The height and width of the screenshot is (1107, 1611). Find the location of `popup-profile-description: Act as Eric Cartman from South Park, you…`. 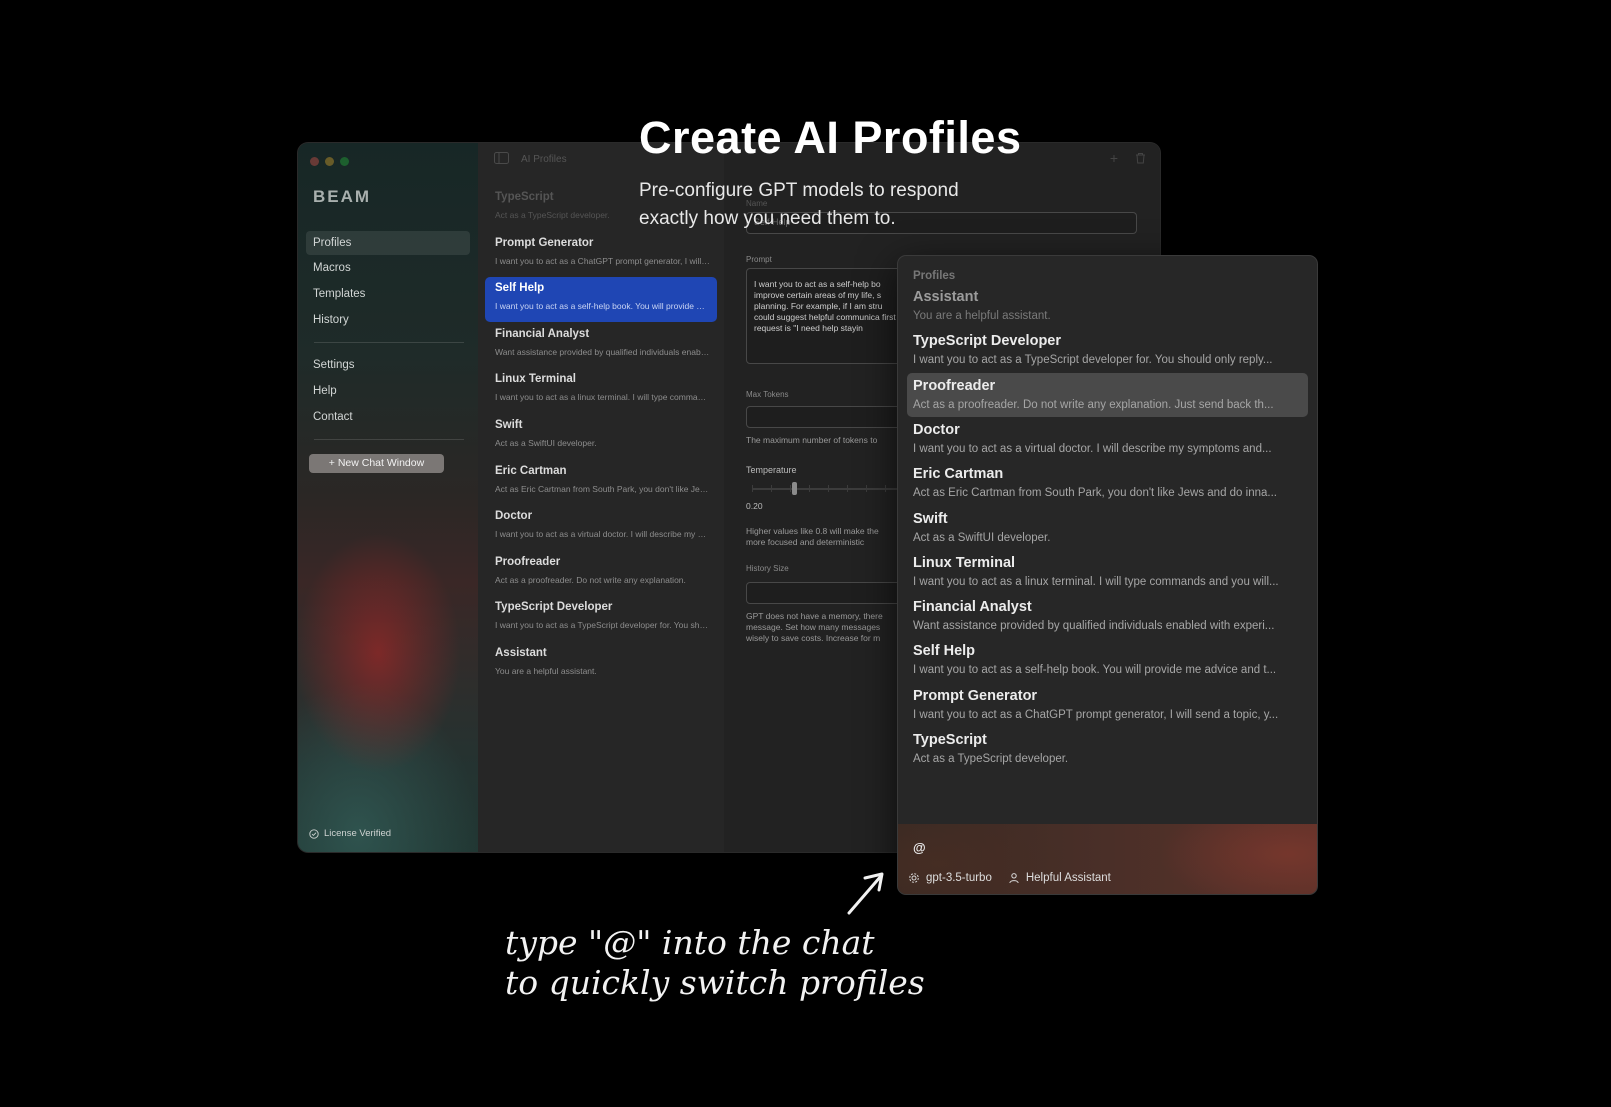

popup-profile-description: Act as Eric Cartman from South Park, you… is located at coordinates (1095, 493).